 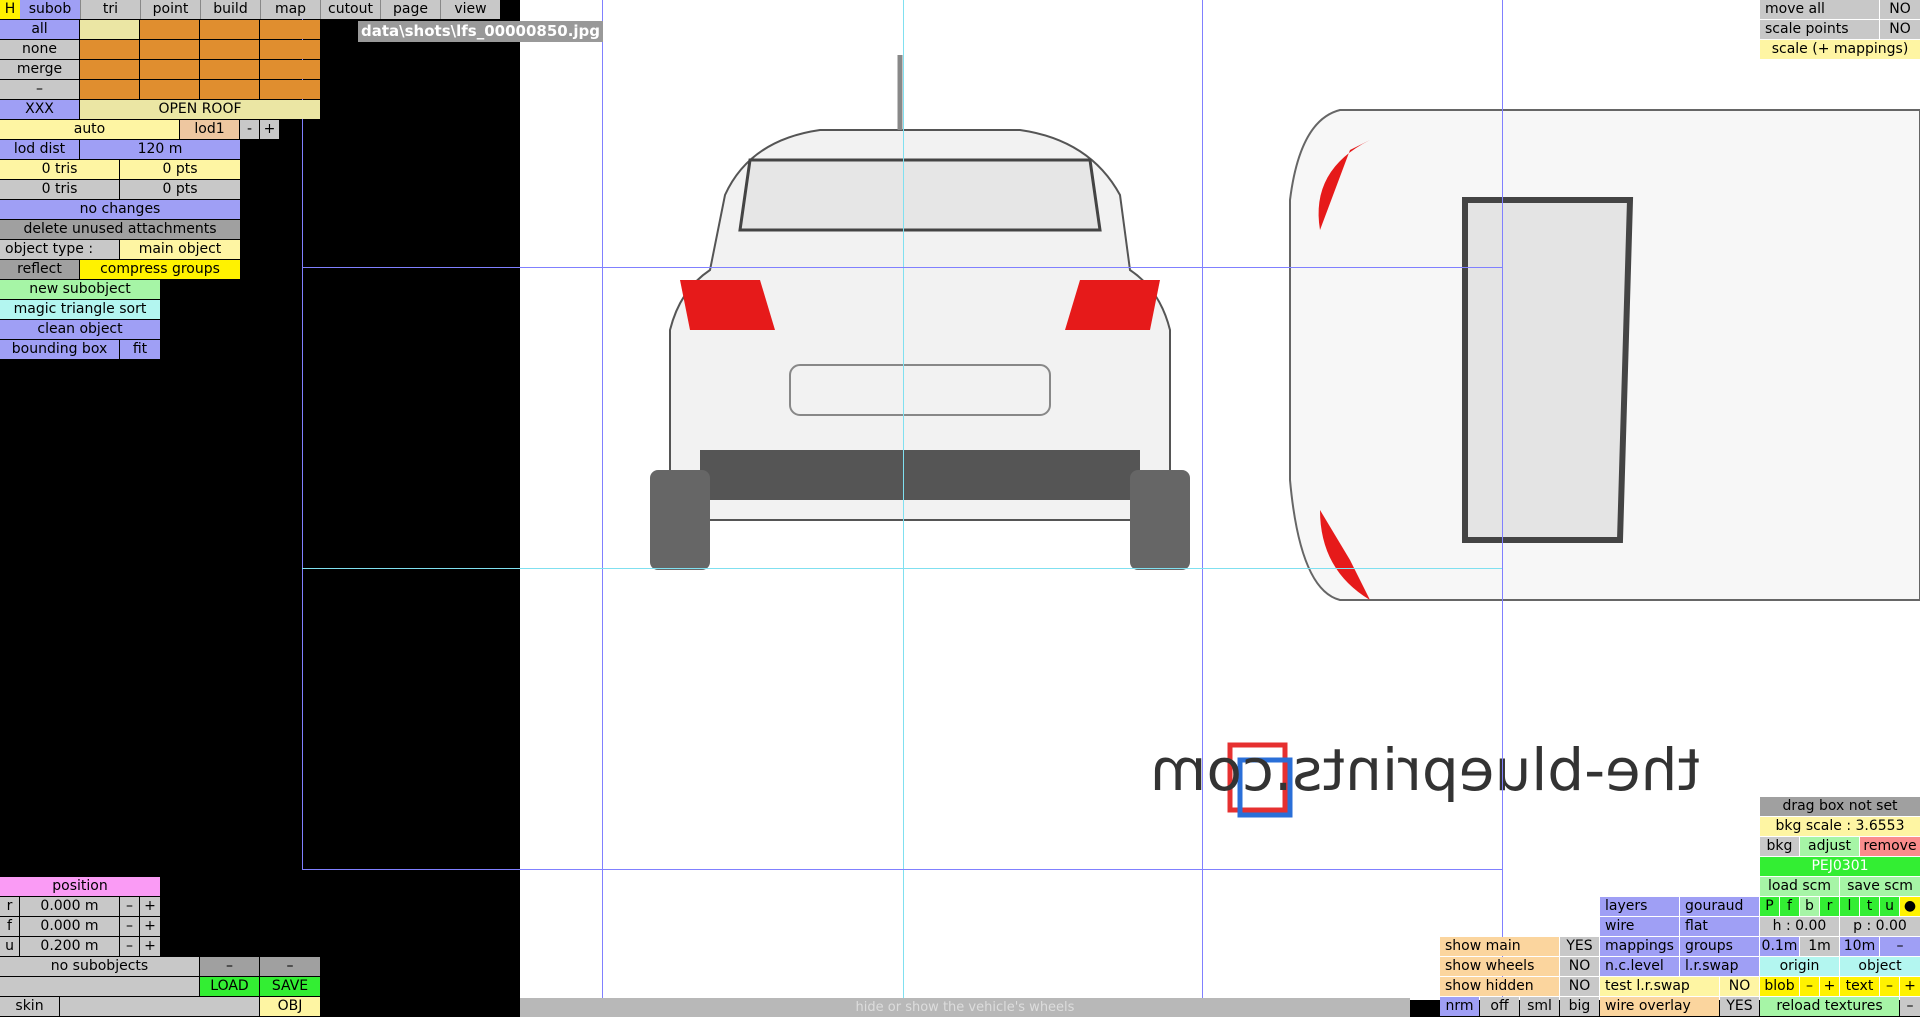 What do you see at coordinates (150, 946) in the screenshot?
I see `position-plus-u: +` at bounding box center [150, 946].